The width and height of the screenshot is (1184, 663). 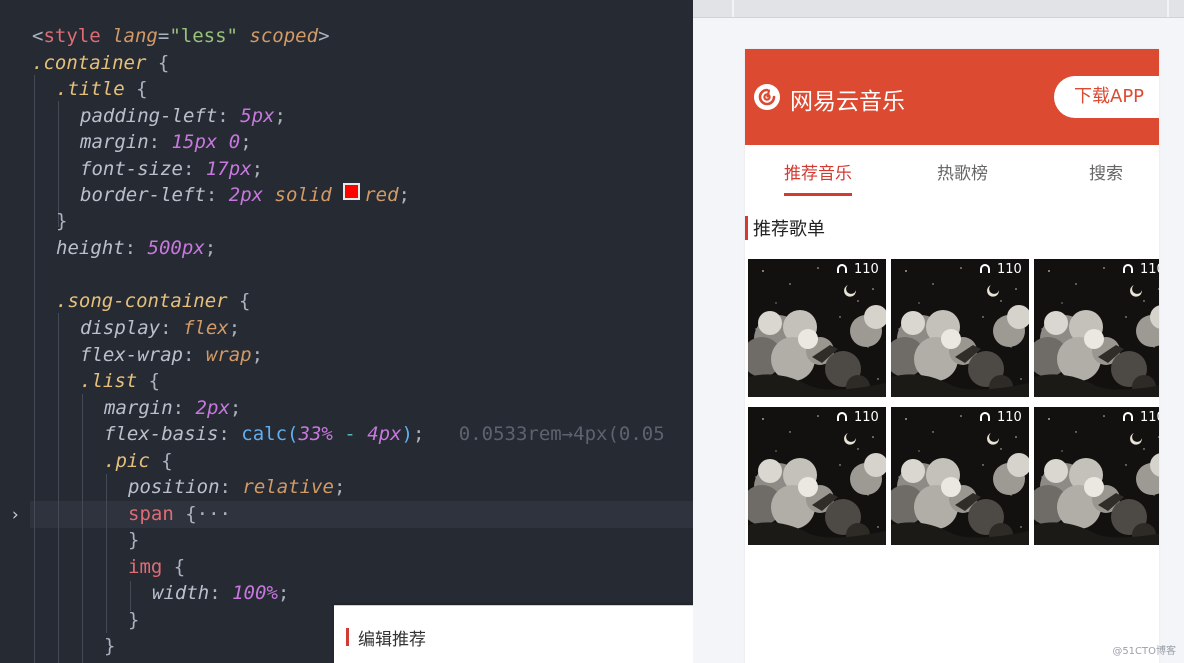 I want to click on code-line: flex-wrap: wrap;, so click(x=172, y=355).